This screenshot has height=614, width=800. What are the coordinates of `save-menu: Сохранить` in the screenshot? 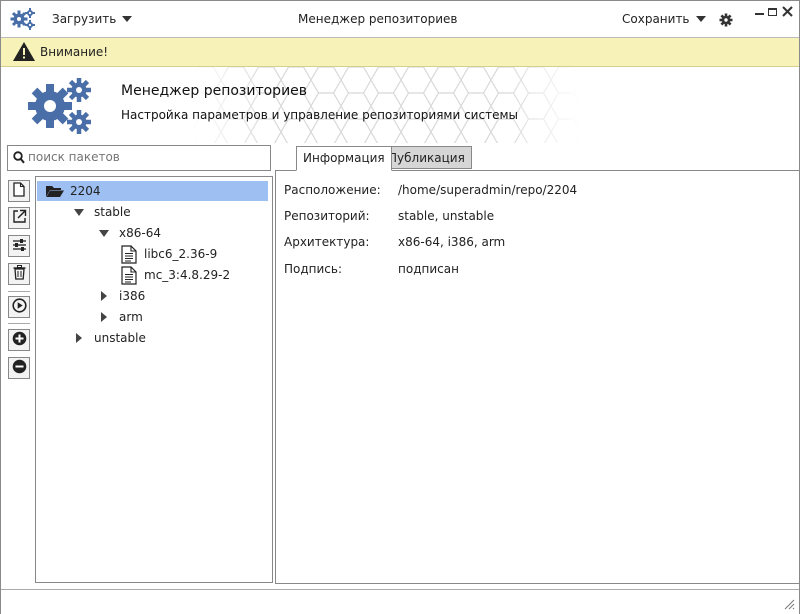 It's located at (664, 19).